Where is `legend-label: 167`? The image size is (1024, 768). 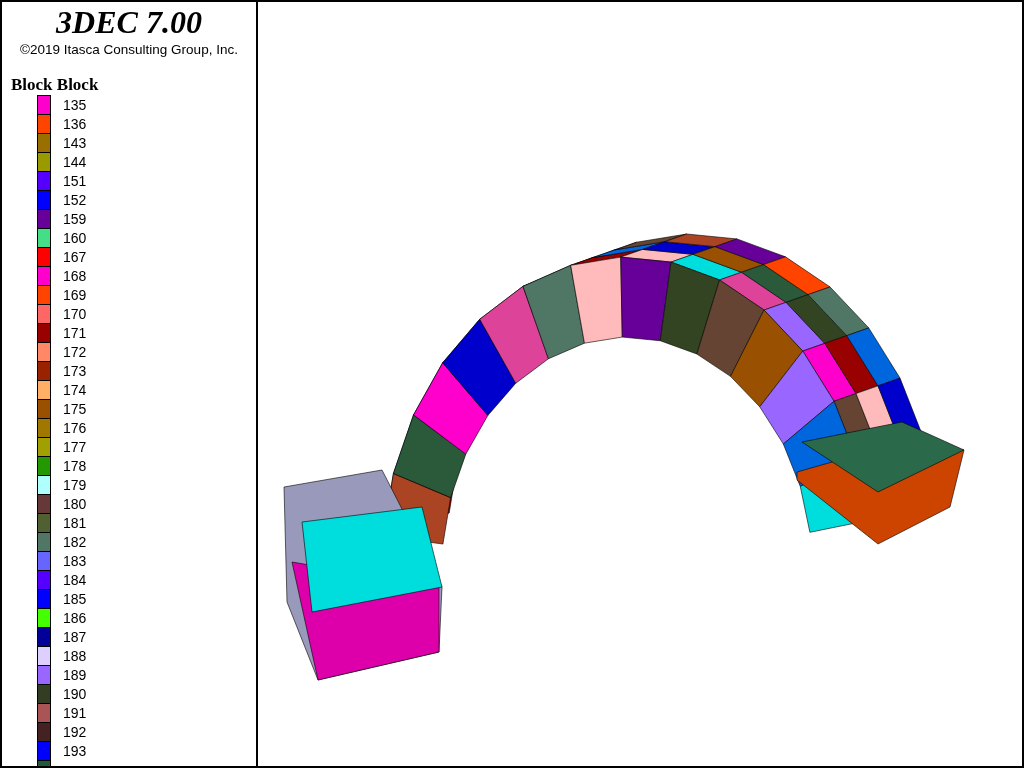 legend-label: 167 is located at coordinates (75, 256).